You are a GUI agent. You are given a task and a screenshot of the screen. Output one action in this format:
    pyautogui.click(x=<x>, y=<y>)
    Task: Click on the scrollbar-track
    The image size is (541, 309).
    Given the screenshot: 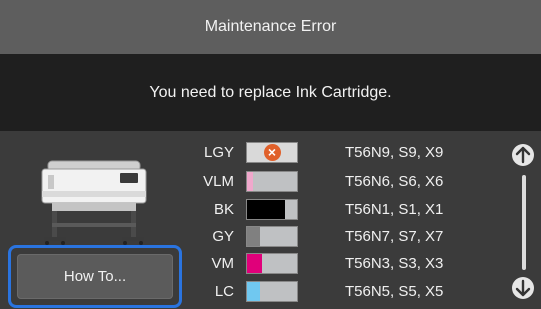 What is the action you would take?
    pyautogui.click(x=524, y=222)
    